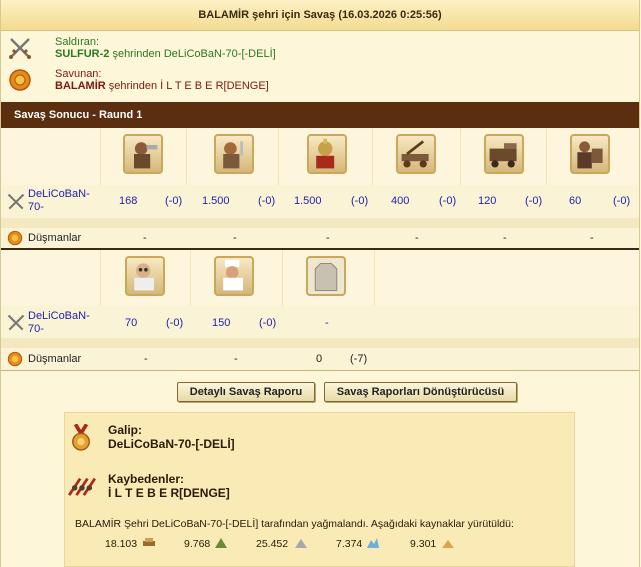 This screenshot has height=567, width=641. What do you see at coordinates (272, 544) in the screenshot?
I see `resource-value-marble: 25.452` at bounding box center [272, 544].